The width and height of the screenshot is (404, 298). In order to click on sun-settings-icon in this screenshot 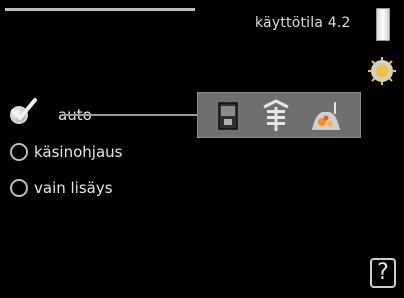, I will do `click(382, 71)`.